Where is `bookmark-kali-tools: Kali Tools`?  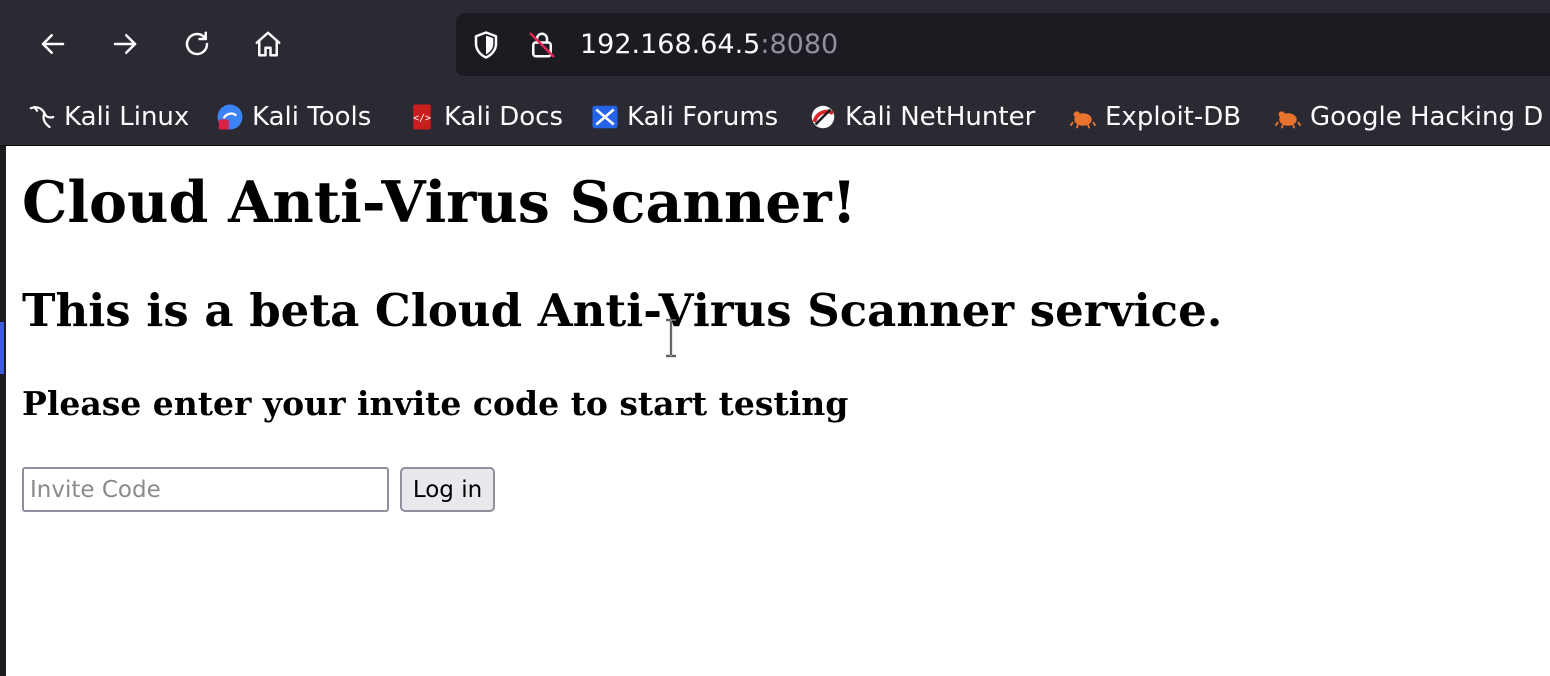 bookmark-kali-tools: Kali Tools is located at coordinates (292, 117).